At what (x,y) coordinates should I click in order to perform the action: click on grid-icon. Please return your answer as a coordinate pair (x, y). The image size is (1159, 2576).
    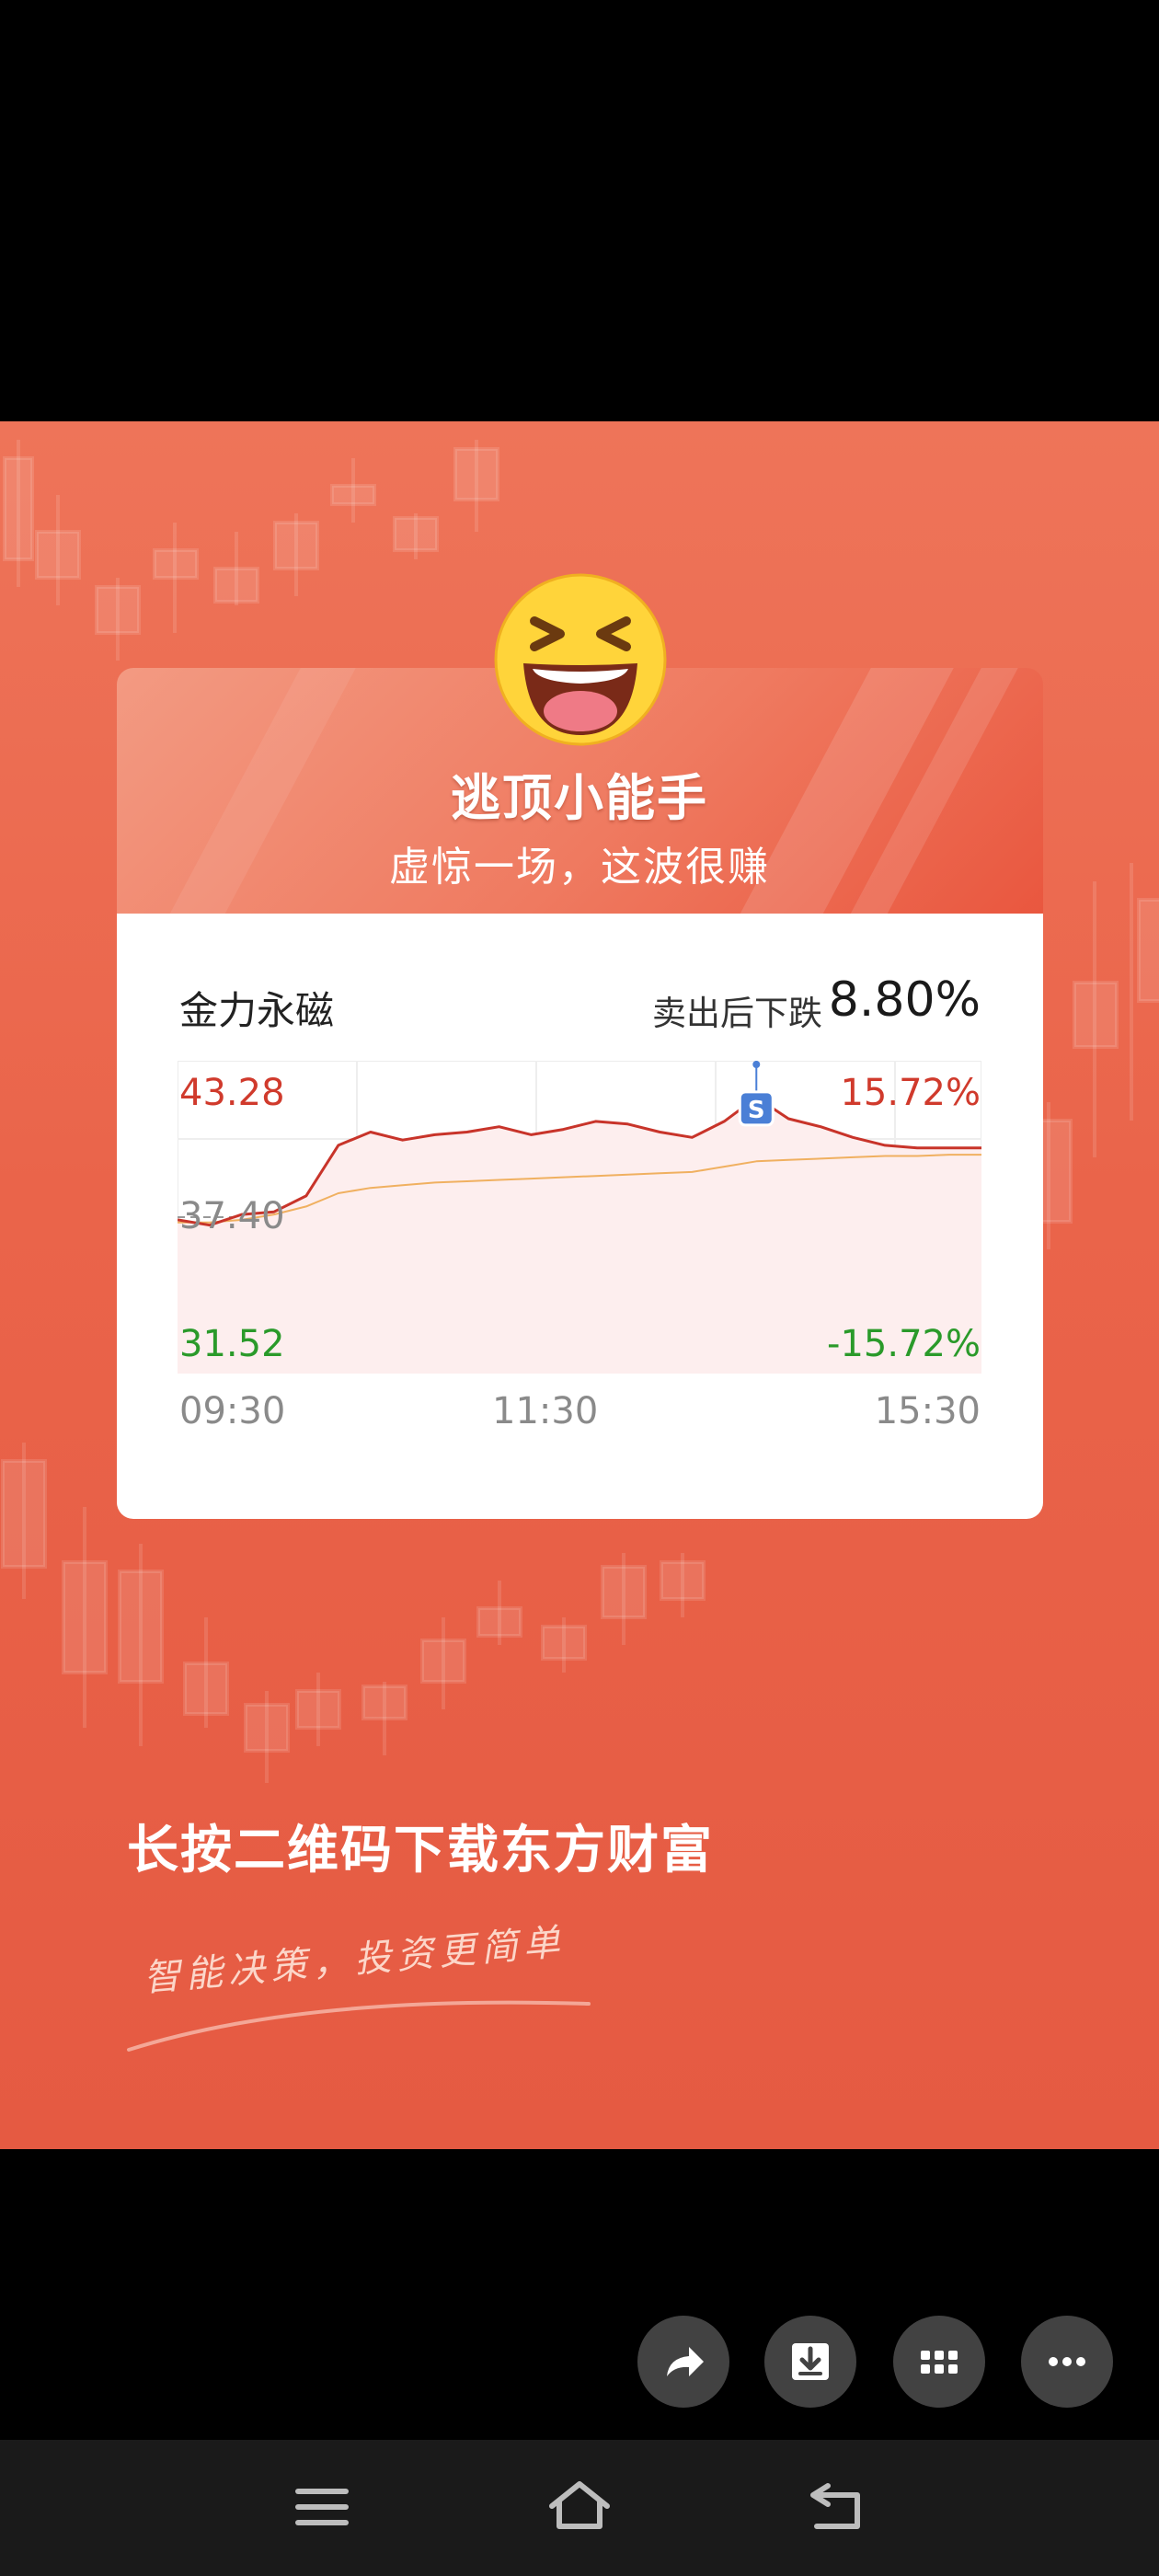
    Looking at the image, I should click on (939, 2362).